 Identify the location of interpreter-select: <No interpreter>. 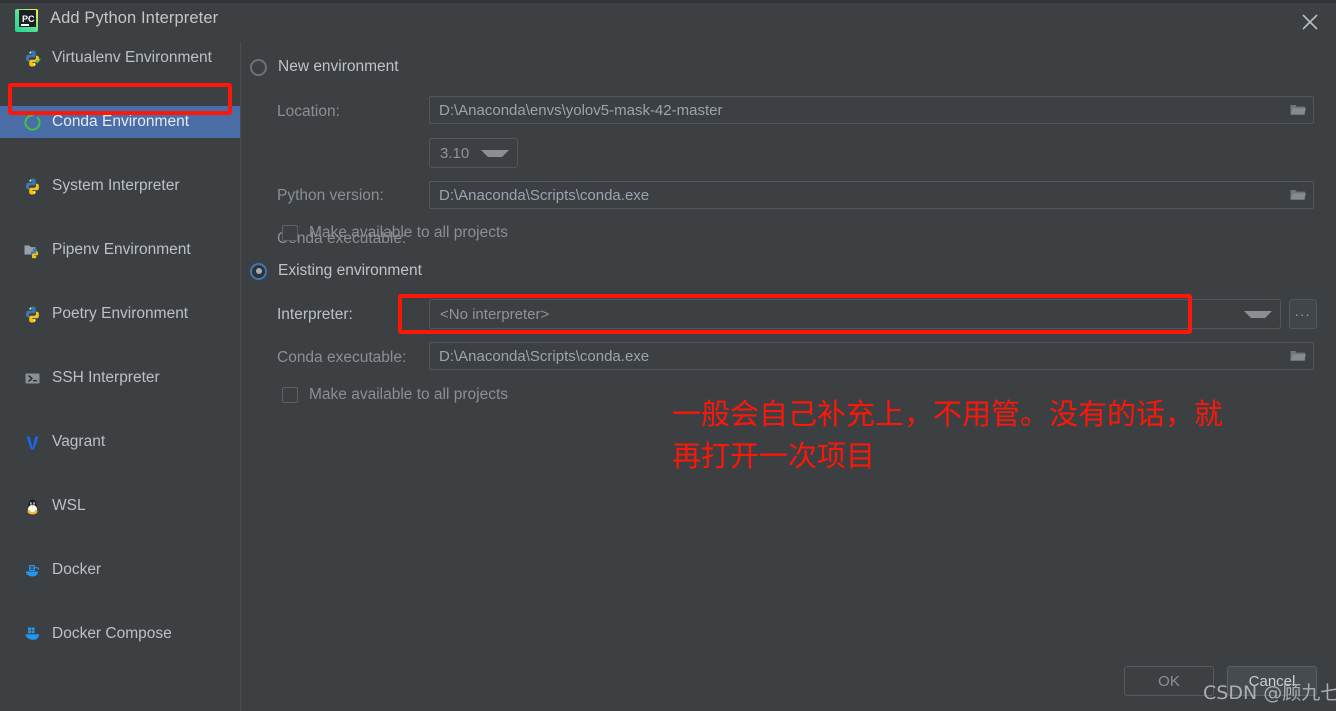
(855, 314).